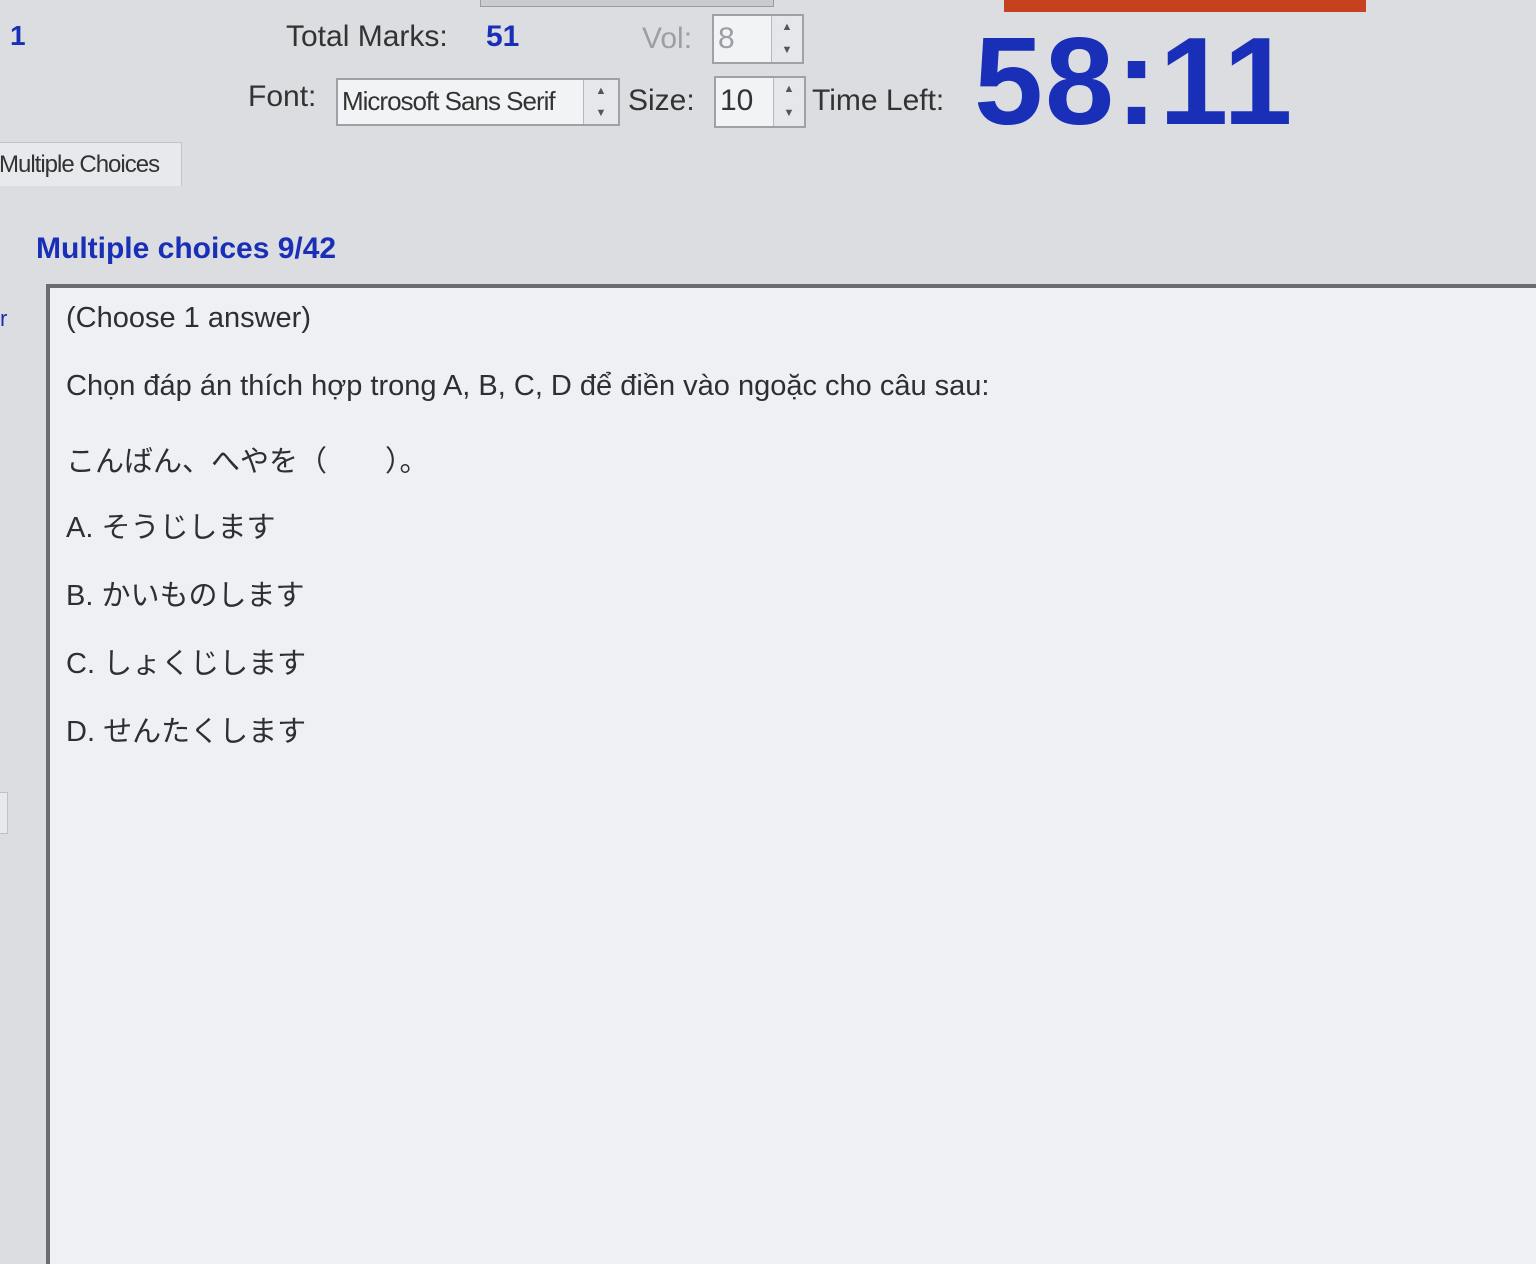 This screenshot has width=1536, height=1264. Describe the element at coordinates (737, 100) in the screenshot. I see `size-value: 10` at that location.